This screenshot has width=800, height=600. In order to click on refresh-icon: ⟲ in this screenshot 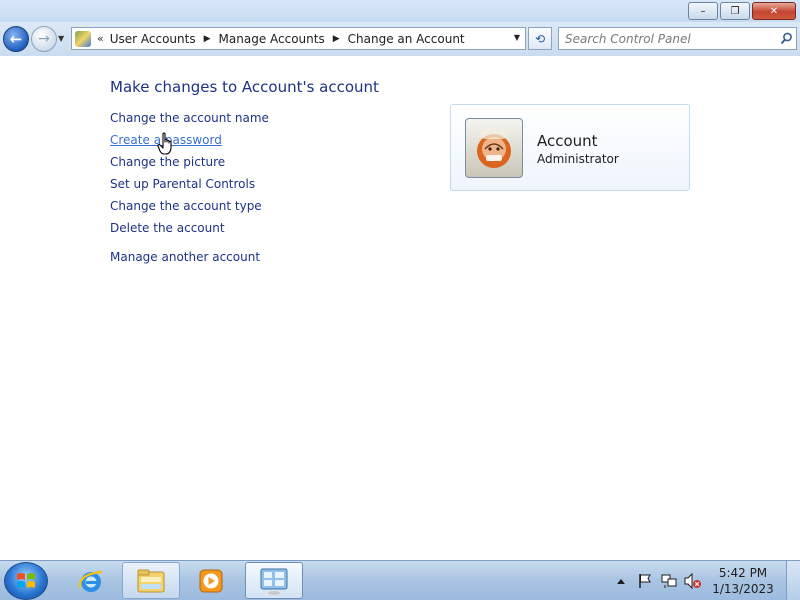, I will do `click(540, 38)`.